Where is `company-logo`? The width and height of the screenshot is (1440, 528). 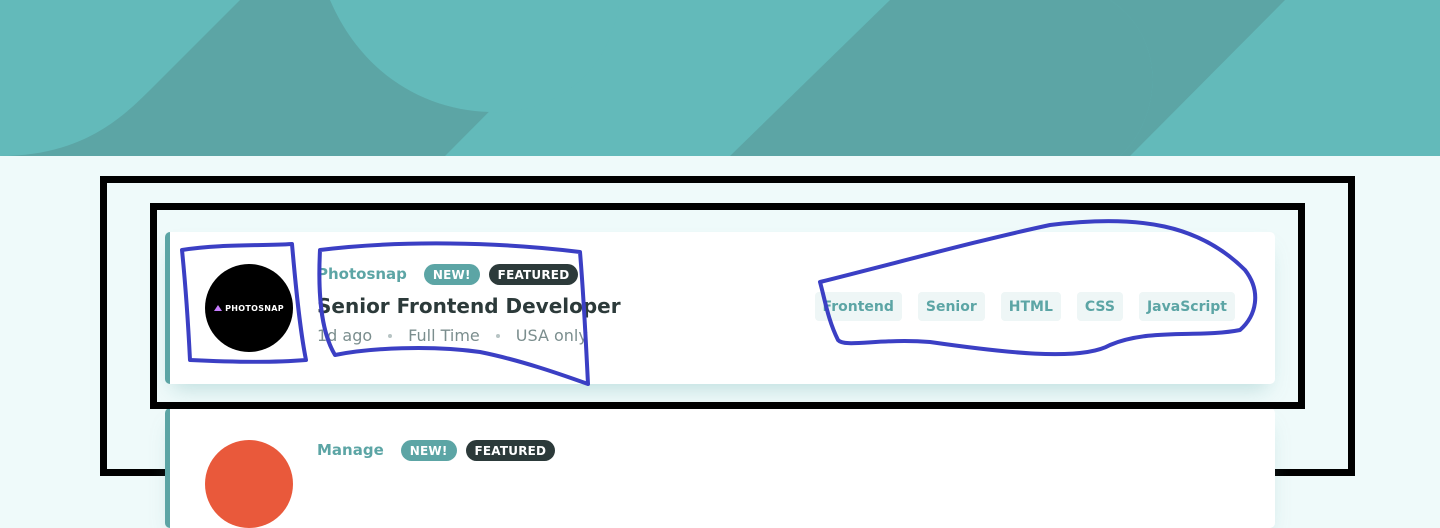 company-logo is located at coordinates (249, 484).